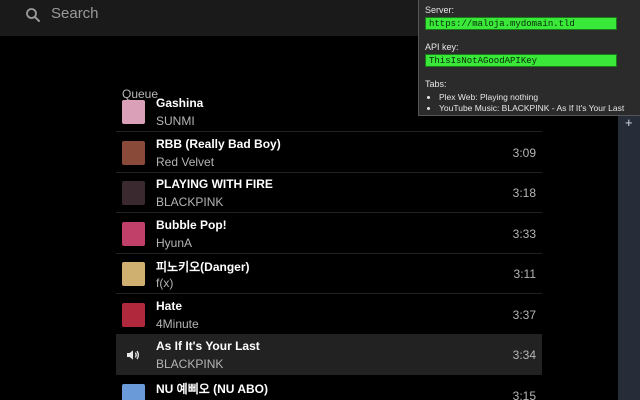 This screenshot has width=640, height=400. Describe the element at coordinates (329, 153) in the screenshot. I see `queue-row: RBB (Really Bad Boy) Red Velvet 3:09` at that location.